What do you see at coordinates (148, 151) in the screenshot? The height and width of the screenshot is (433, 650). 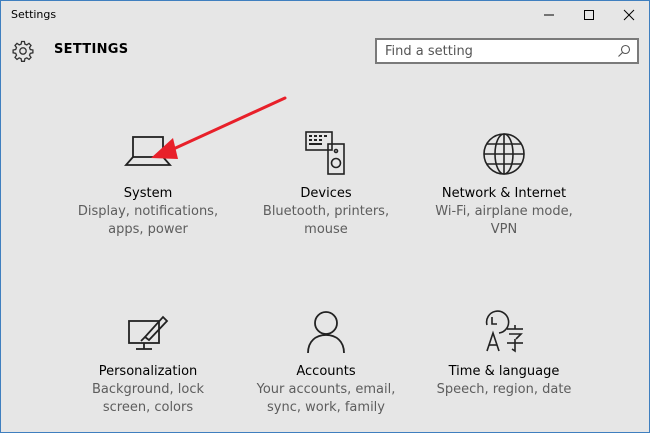 I see `laptop-icon` at bounding box center [148, 151].